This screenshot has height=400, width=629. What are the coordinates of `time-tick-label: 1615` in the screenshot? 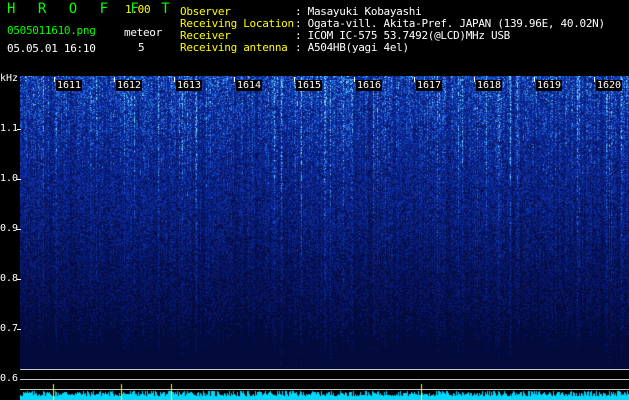 It's located at (309, 85).